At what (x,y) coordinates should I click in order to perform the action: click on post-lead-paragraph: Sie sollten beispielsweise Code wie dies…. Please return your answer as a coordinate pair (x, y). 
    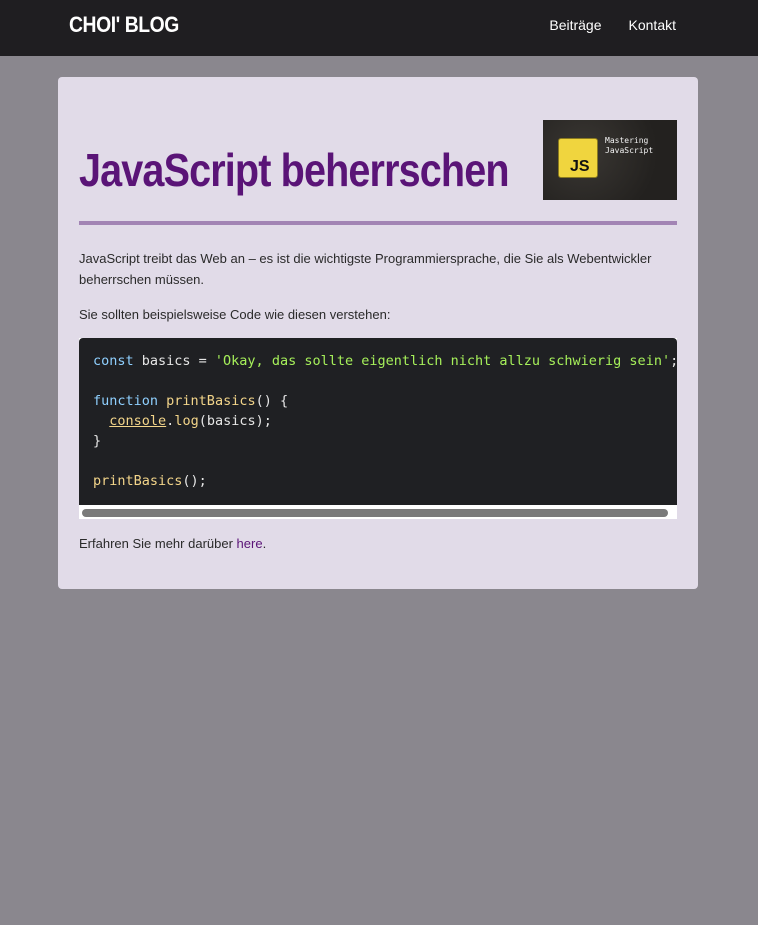
    Looking at the image, I should click on (235, 314).